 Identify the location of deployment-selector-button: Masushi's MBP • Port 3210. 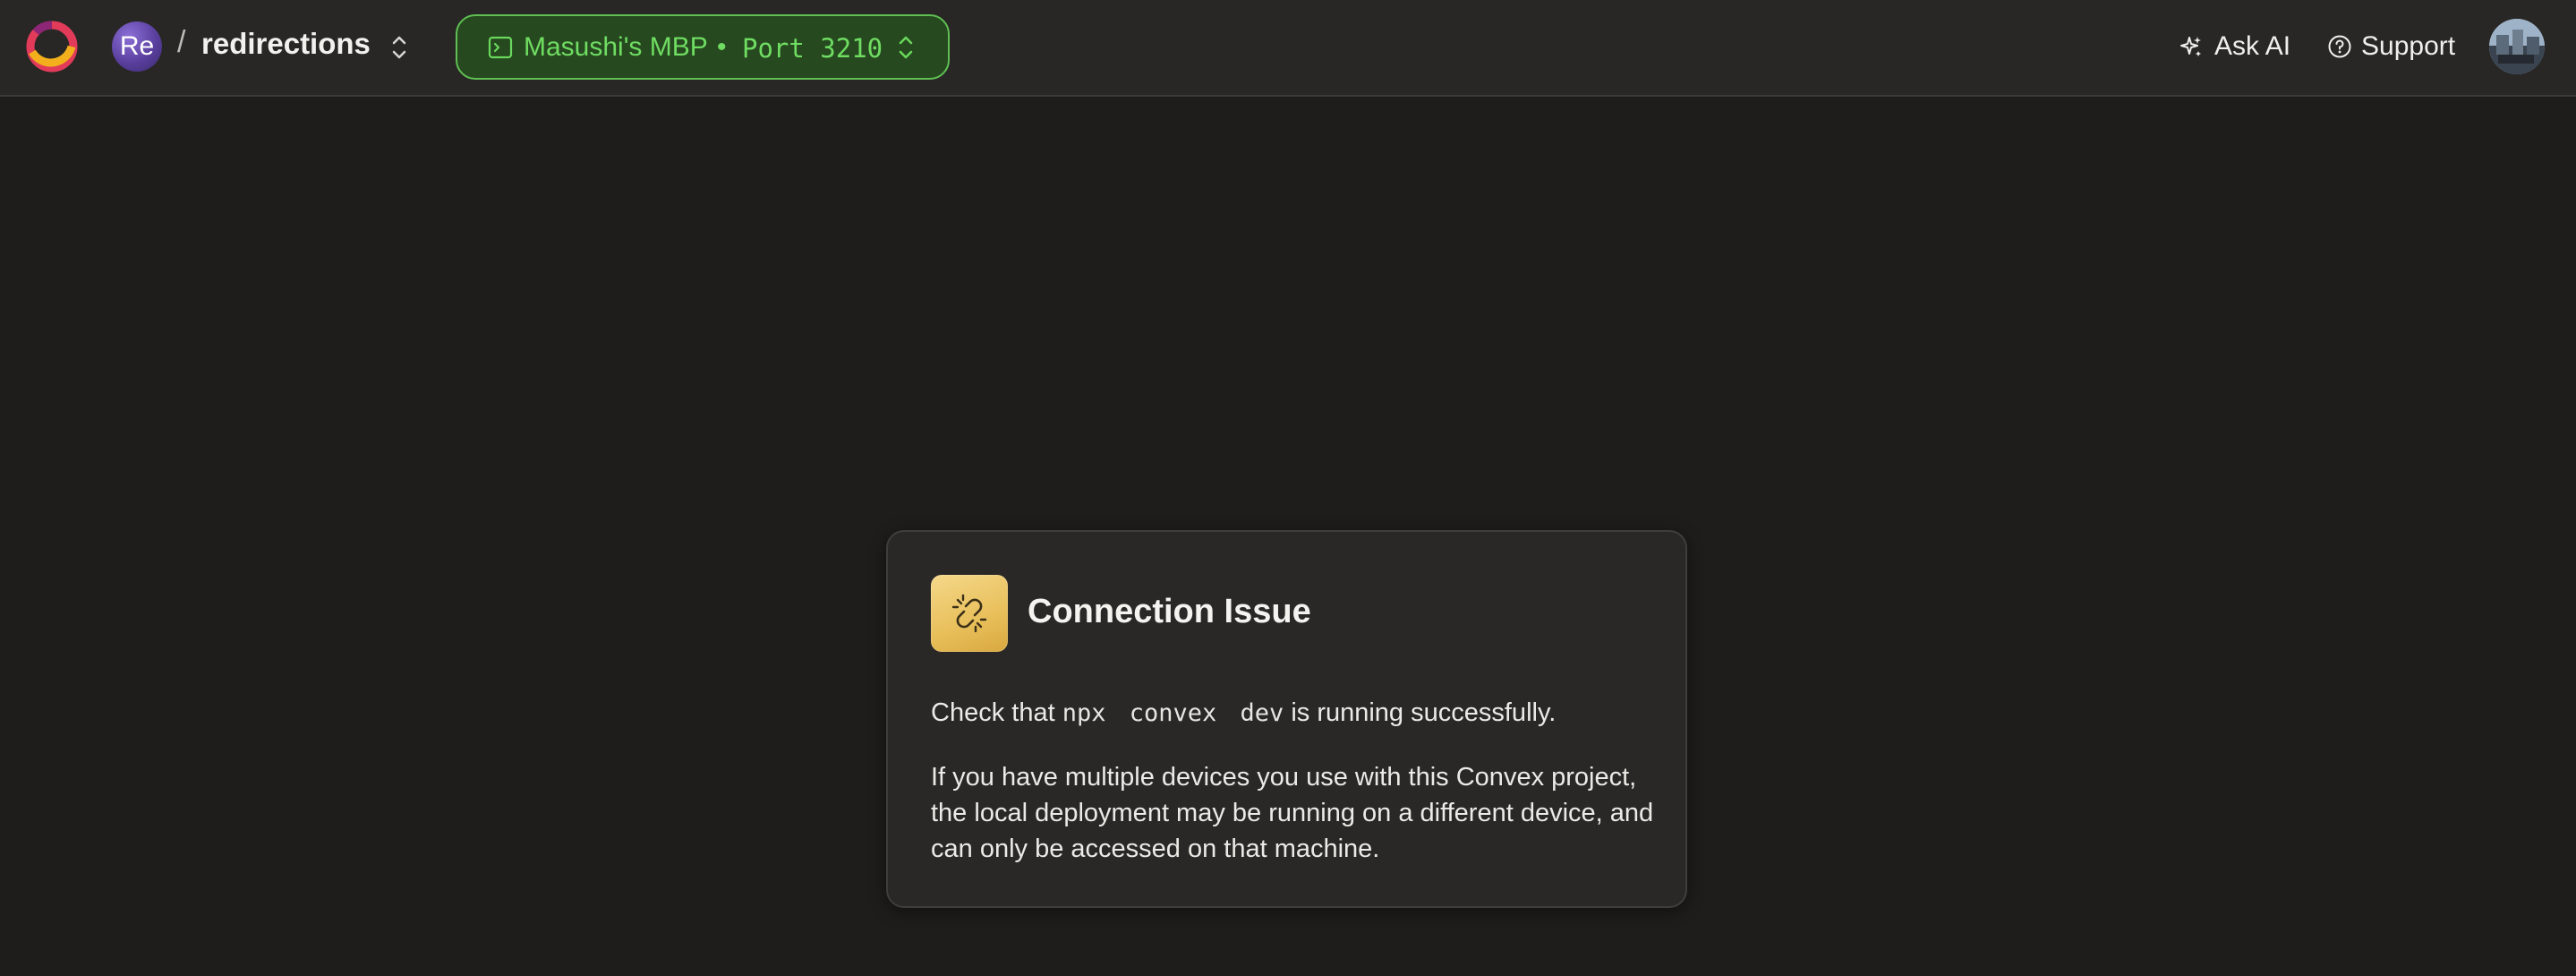
(703, 47).